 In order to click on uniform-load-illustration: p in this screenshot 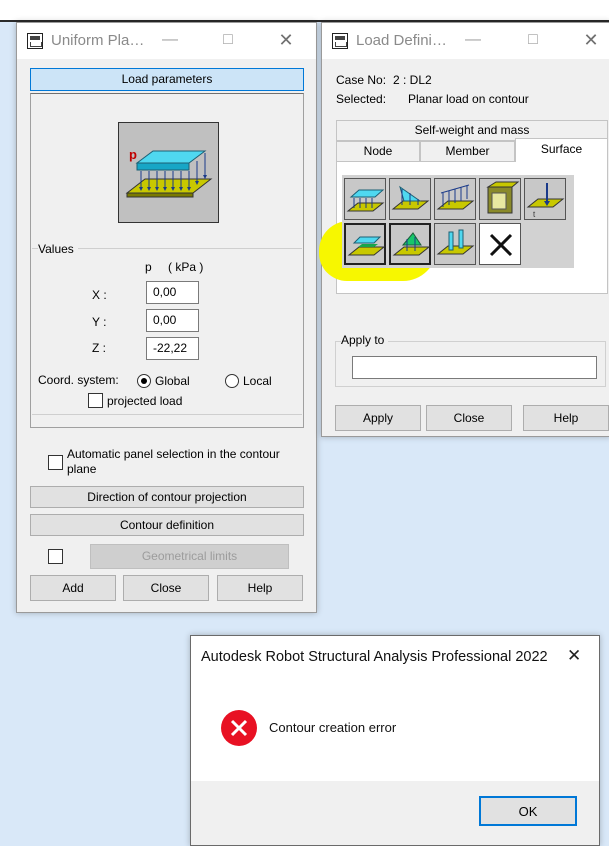, I will do `click(168, 172)`.